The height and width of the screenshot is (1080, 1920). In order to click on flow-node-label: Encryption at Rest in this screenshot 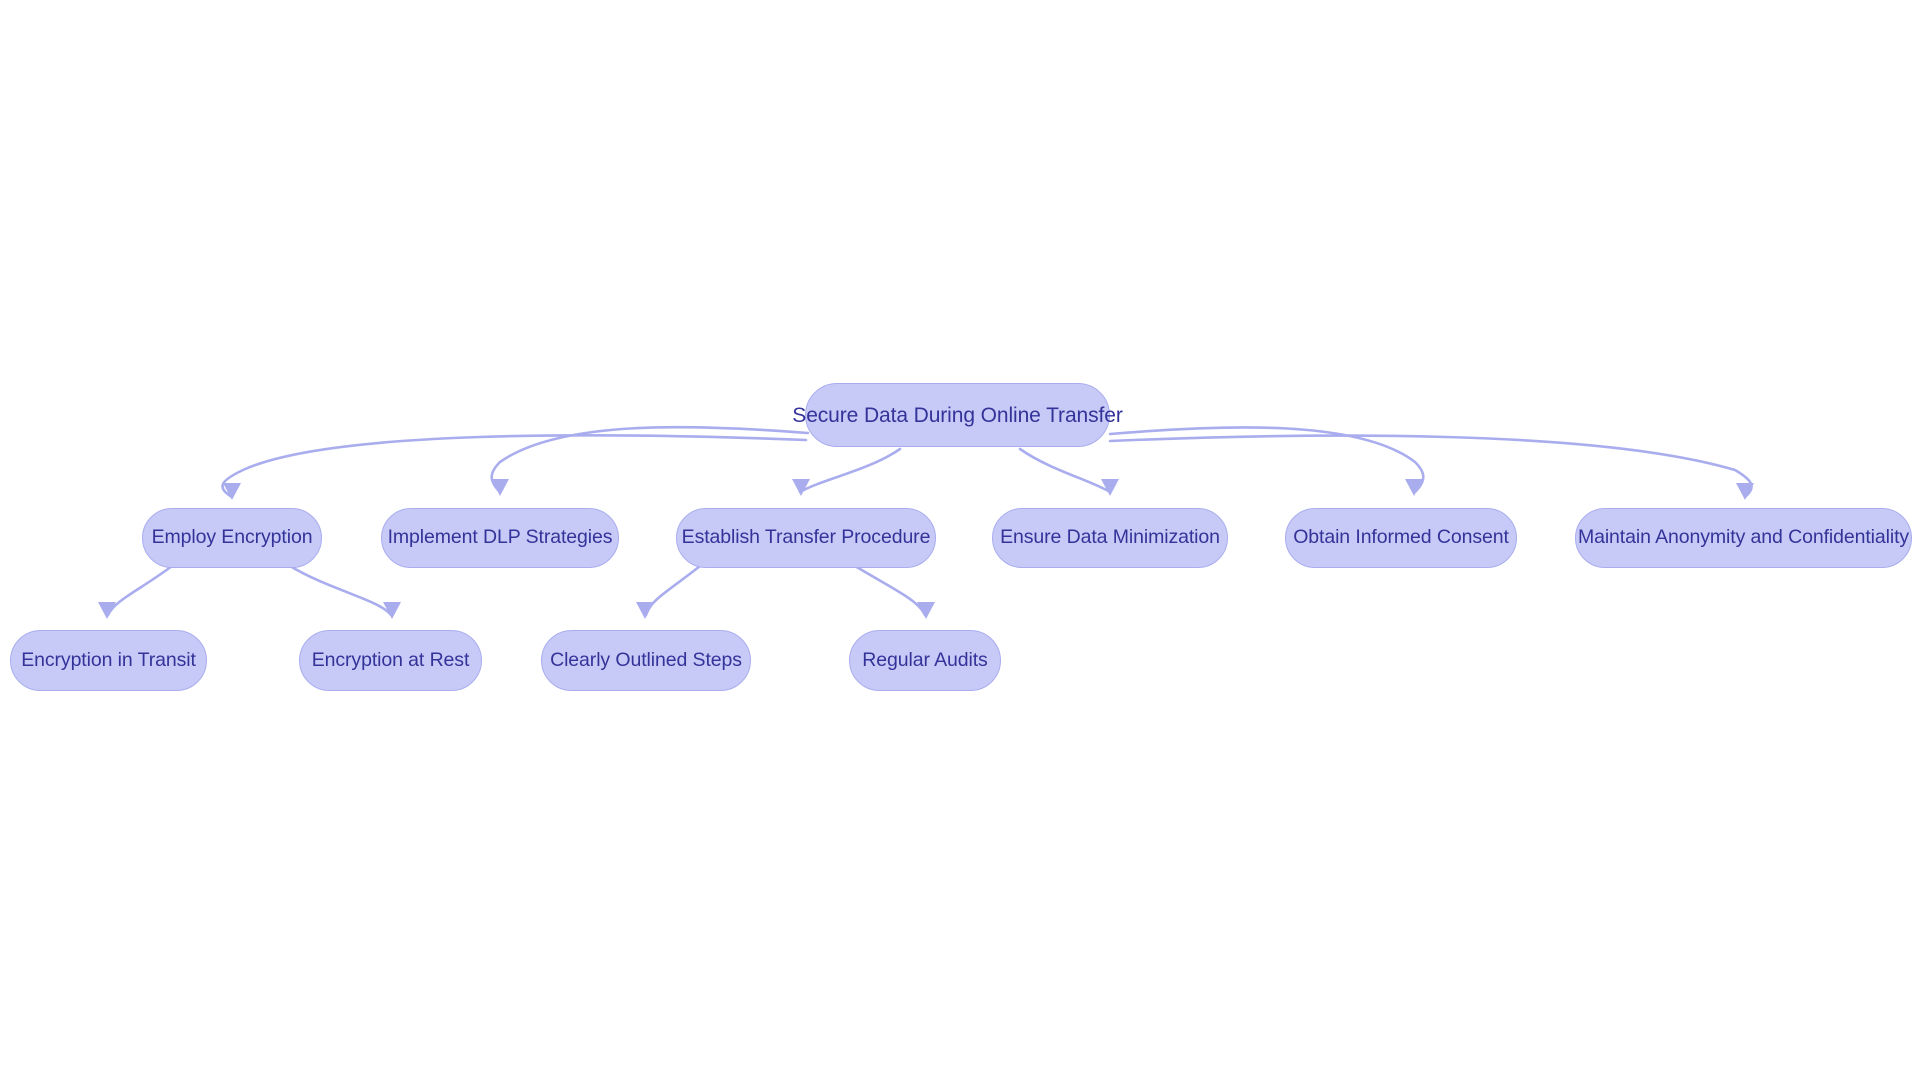, I will do `click(390, 659)`.